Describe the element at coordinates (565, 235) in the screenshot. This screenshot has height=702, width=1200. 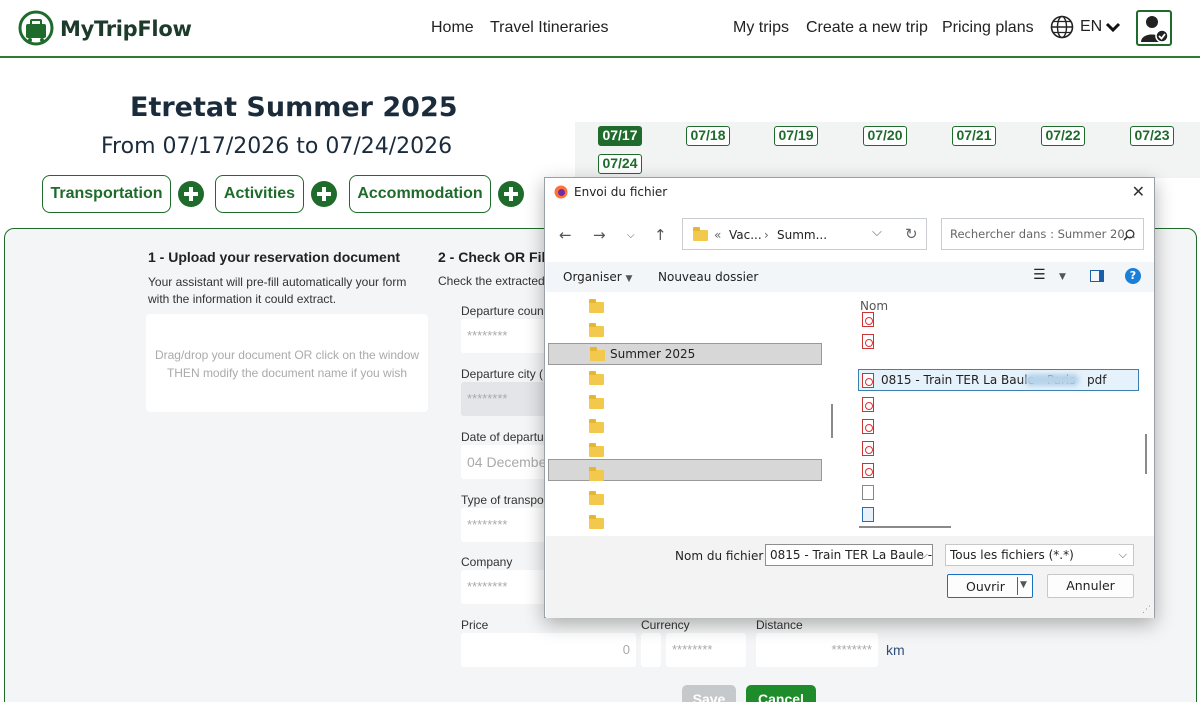
I see `back-arrow-icon: ←` at that location.